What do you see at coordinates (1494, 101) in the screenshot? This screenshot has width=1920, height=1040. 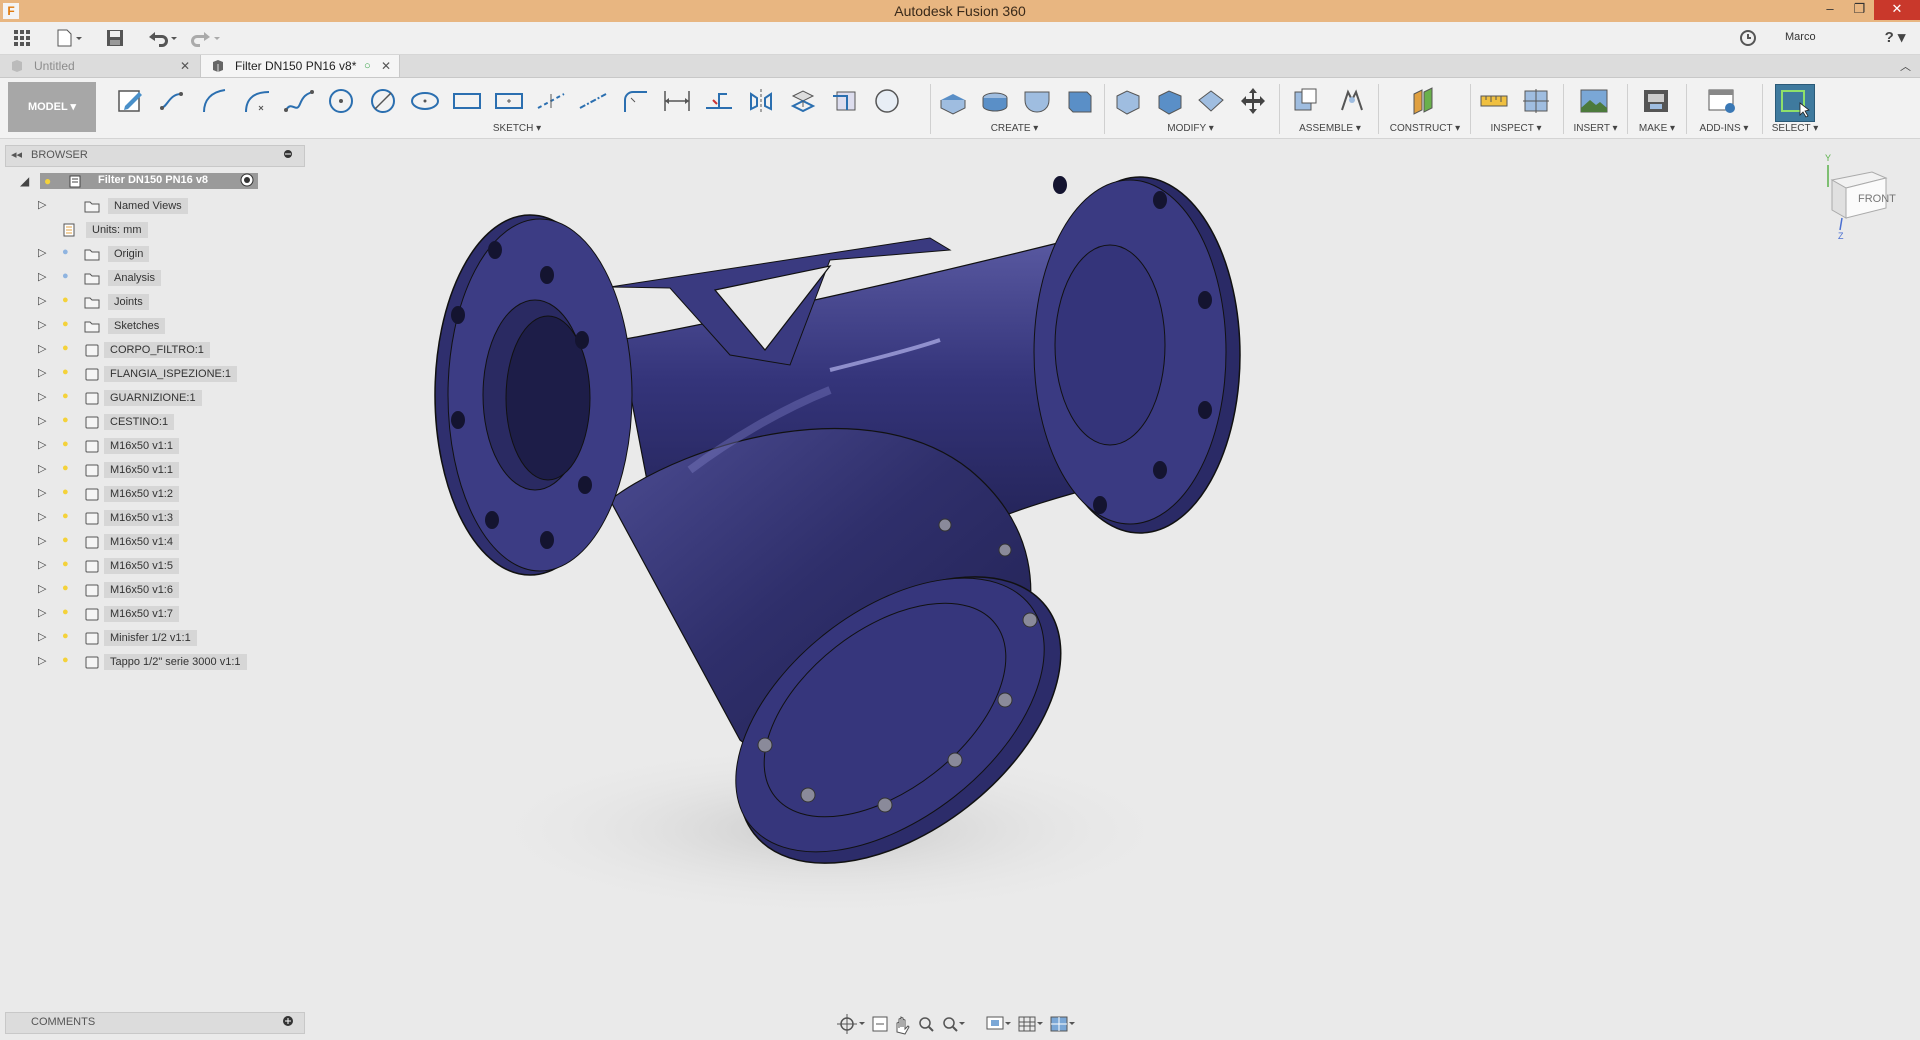 I see `measure-icon` at bounding box center [1494, 101].